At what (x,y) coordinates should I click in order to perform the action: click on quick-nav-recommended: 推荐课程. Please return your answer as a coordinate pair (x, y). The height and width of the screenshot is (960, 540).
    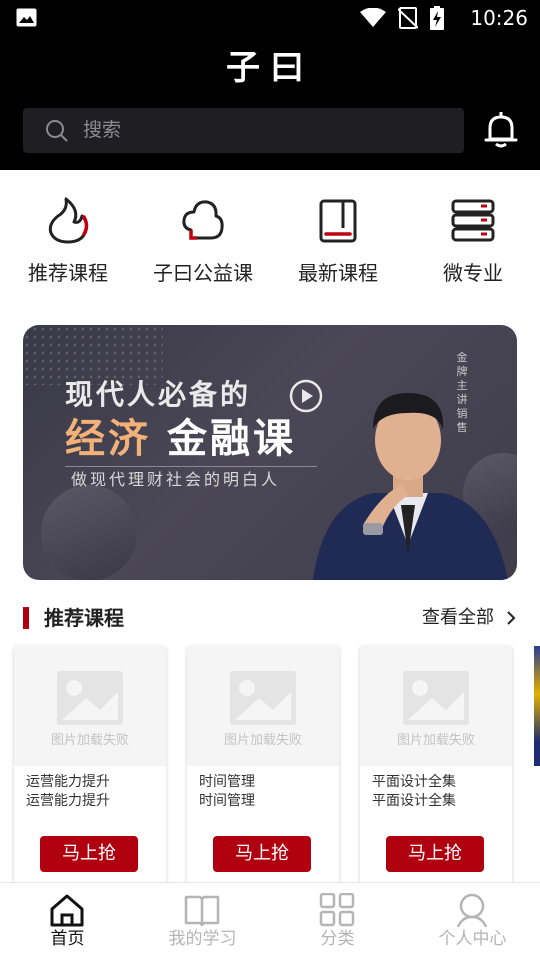
    Looking at the image, I should click on (68, 245).